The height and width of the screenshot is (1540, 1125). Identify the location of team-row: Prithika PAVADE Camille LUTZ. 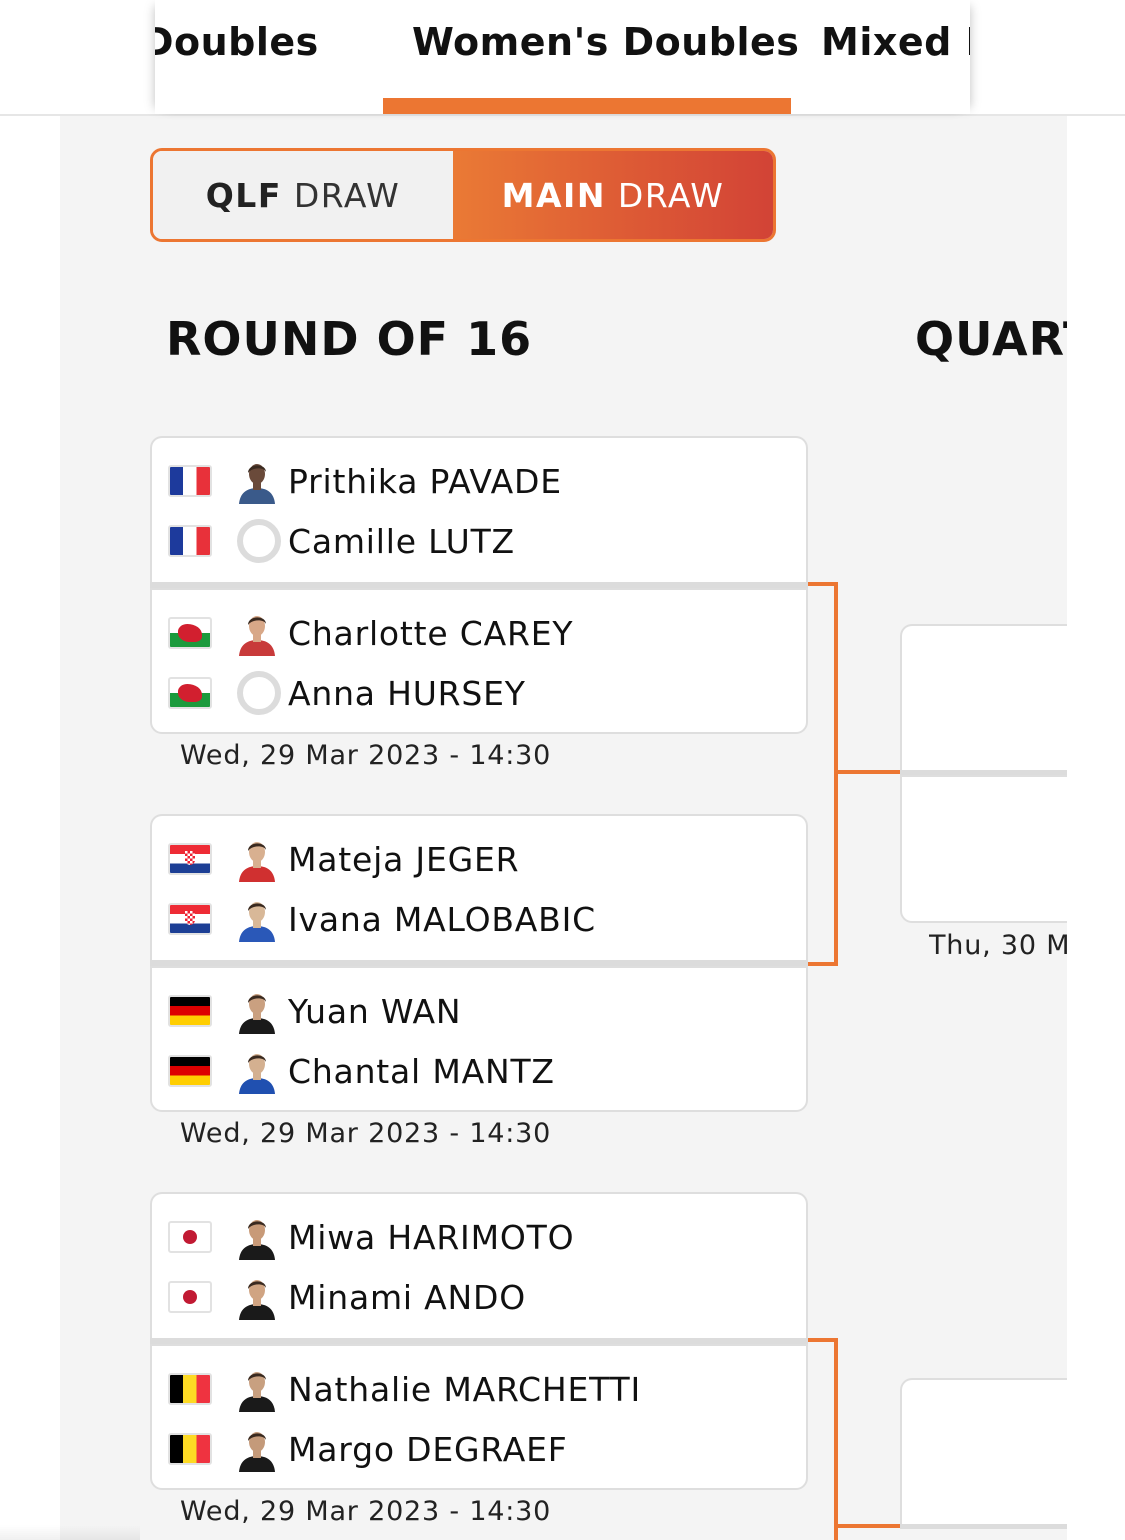
(479, 509).